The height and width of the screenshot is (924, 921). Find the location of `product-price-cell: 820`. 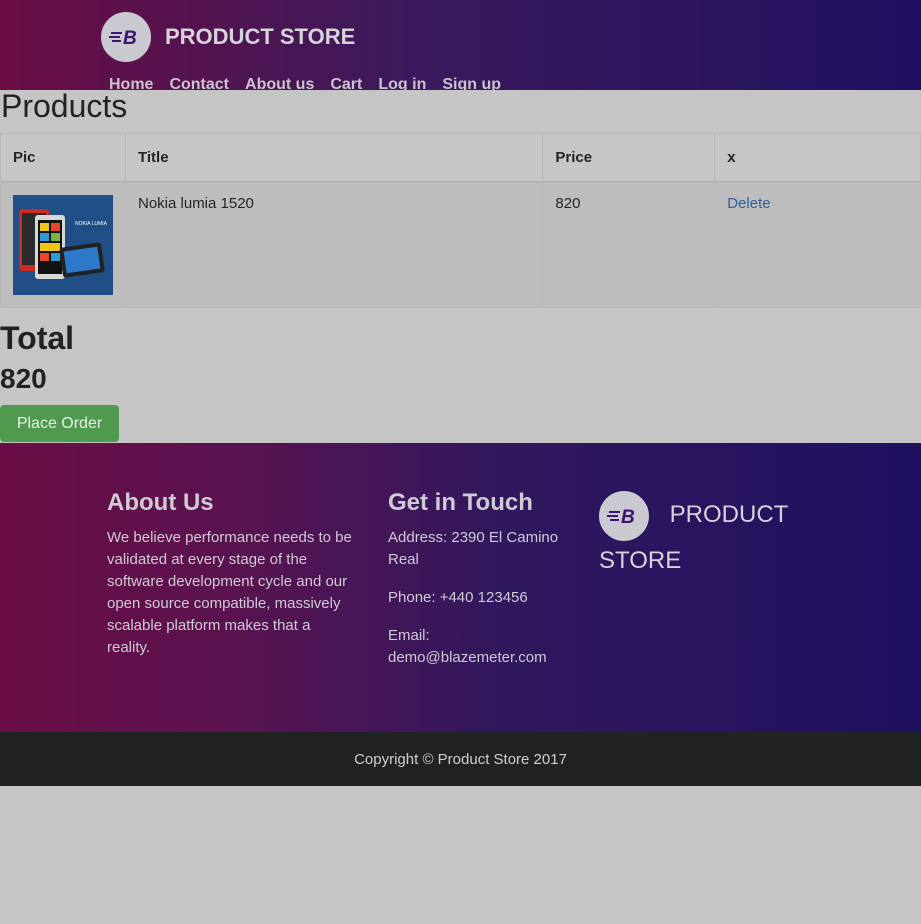

product-price-cell: 820 is located at coordinates (629, 244).